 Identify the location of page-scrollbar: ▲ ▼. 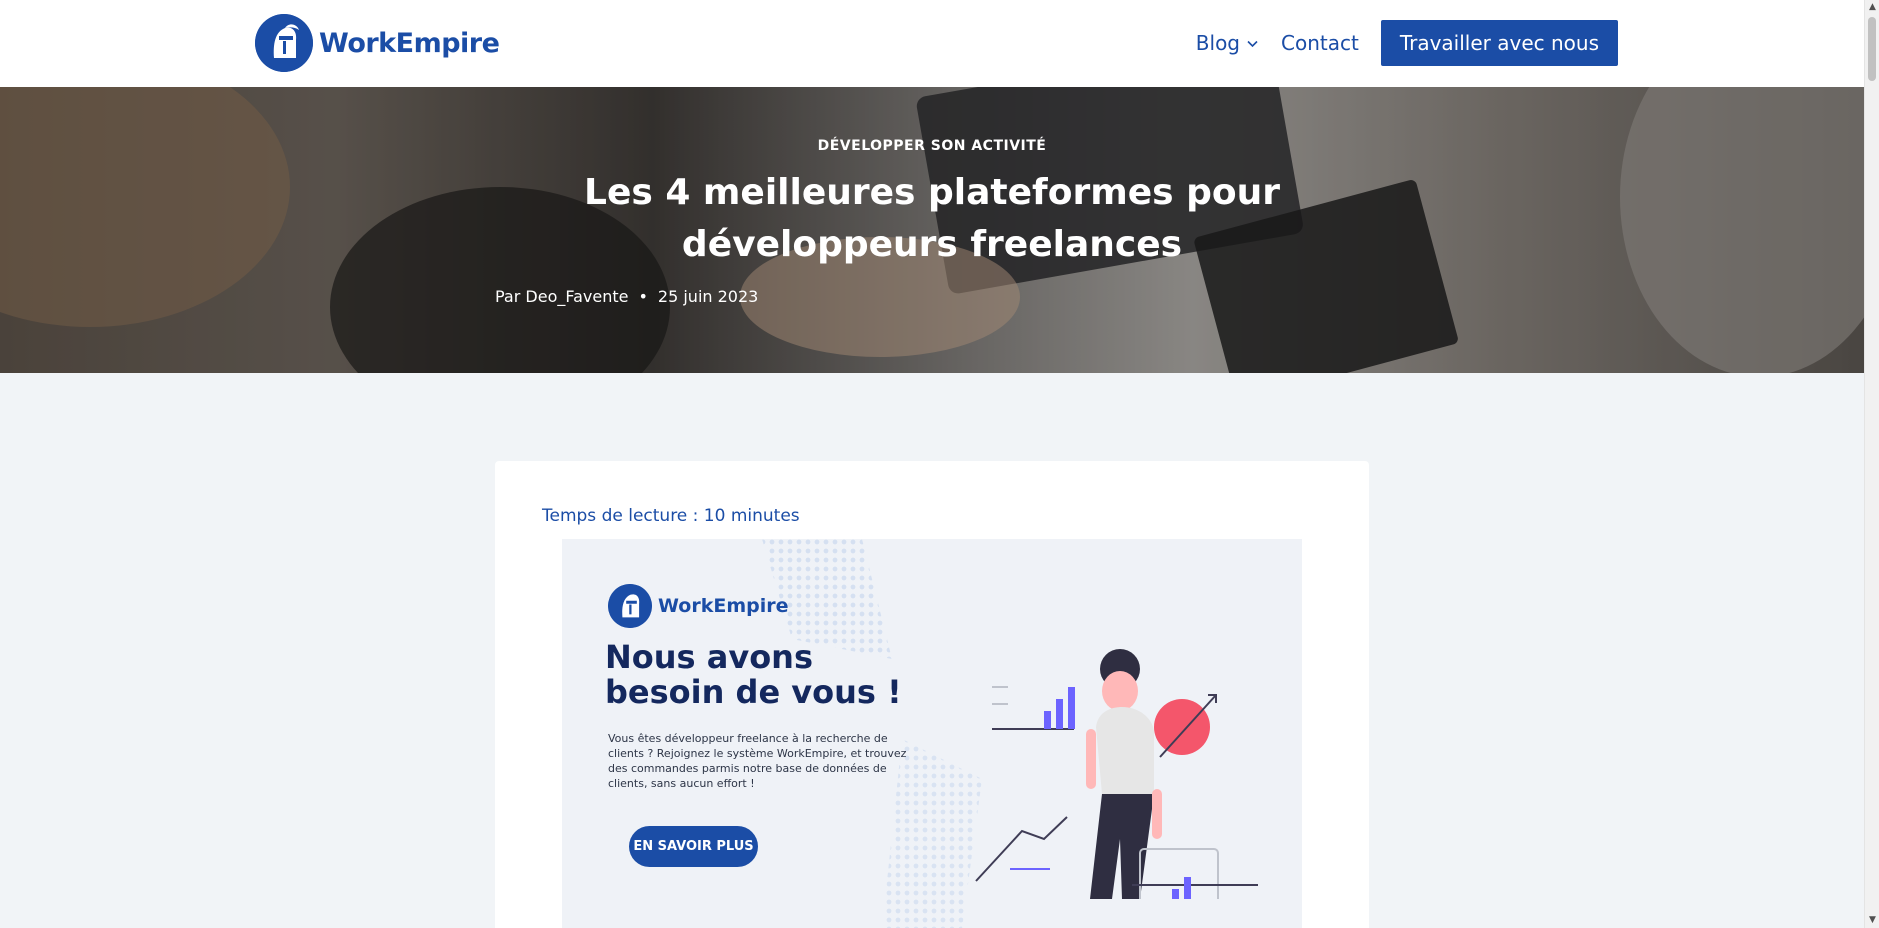
(1871, 464).